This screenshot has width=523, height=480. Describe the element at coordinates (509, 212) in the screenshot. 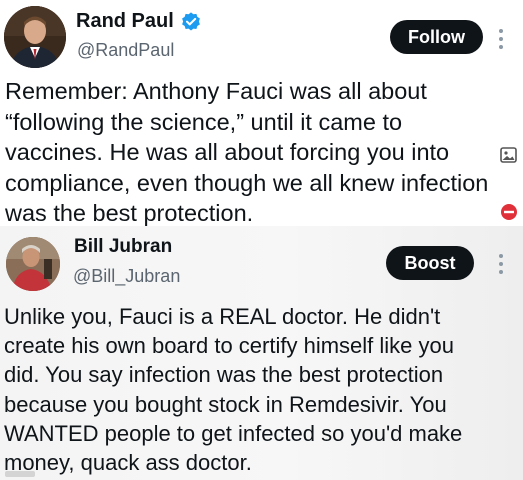

I see `stop-sign-icon` at that location.